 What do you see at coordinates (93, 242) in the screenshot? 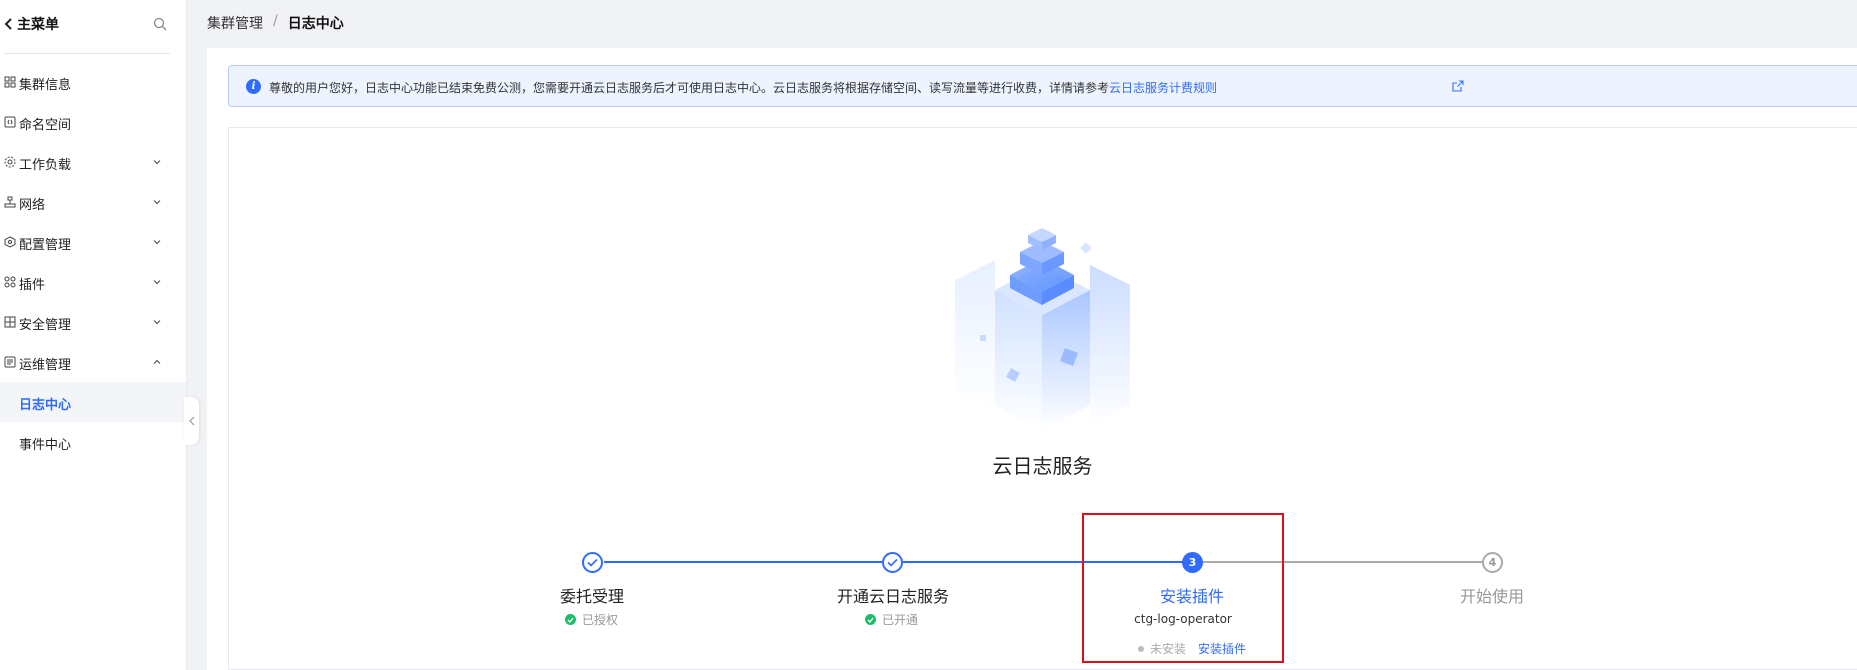
I see `sidebar-item-config: 配置管理` at bounding box center [93, 242].